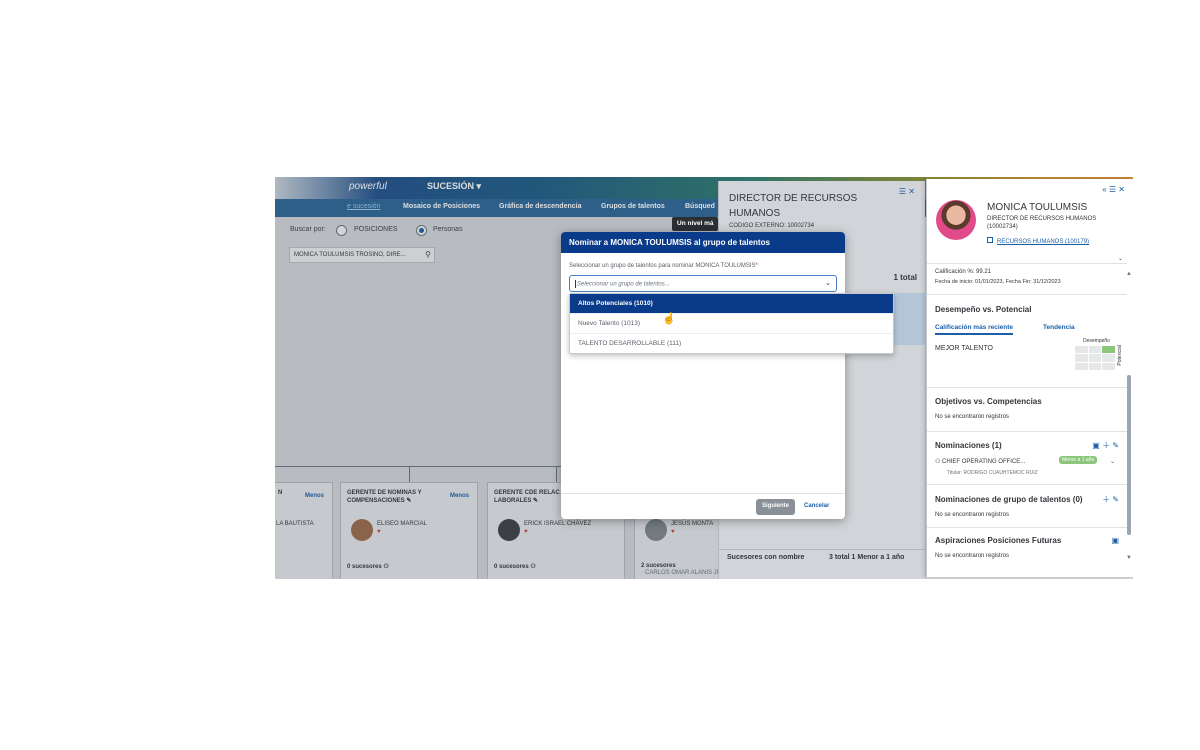 The image size is (1200, 750). I want to click on perf-vs-potential-title: Desempeño vs. Potencial, so click(983, 309).